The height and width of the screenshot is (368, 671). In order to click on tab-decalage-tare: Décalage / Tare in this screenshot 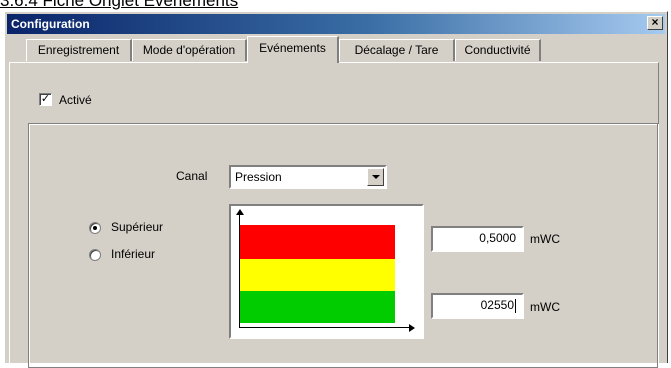, I will do `click(397, 50)`.